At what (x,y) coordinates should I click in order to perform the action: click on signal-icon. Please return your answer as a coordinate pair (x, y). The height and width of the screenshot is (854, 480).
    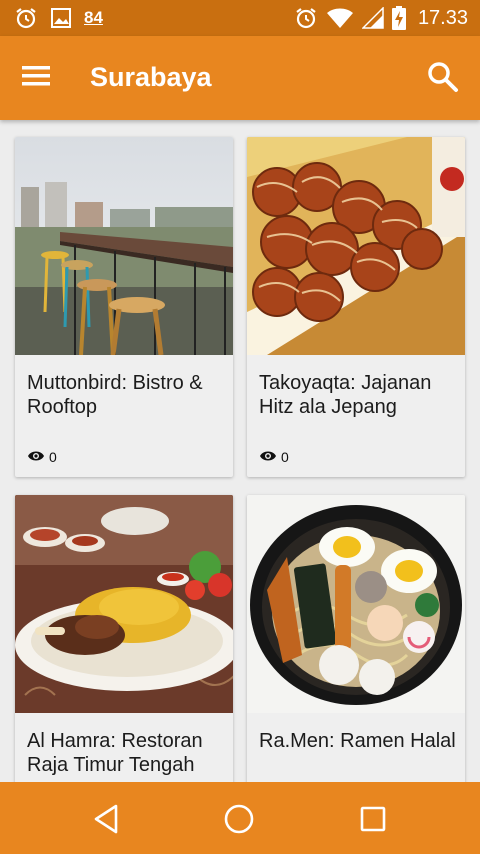
    Looking at the image, I should click on (372, 18).